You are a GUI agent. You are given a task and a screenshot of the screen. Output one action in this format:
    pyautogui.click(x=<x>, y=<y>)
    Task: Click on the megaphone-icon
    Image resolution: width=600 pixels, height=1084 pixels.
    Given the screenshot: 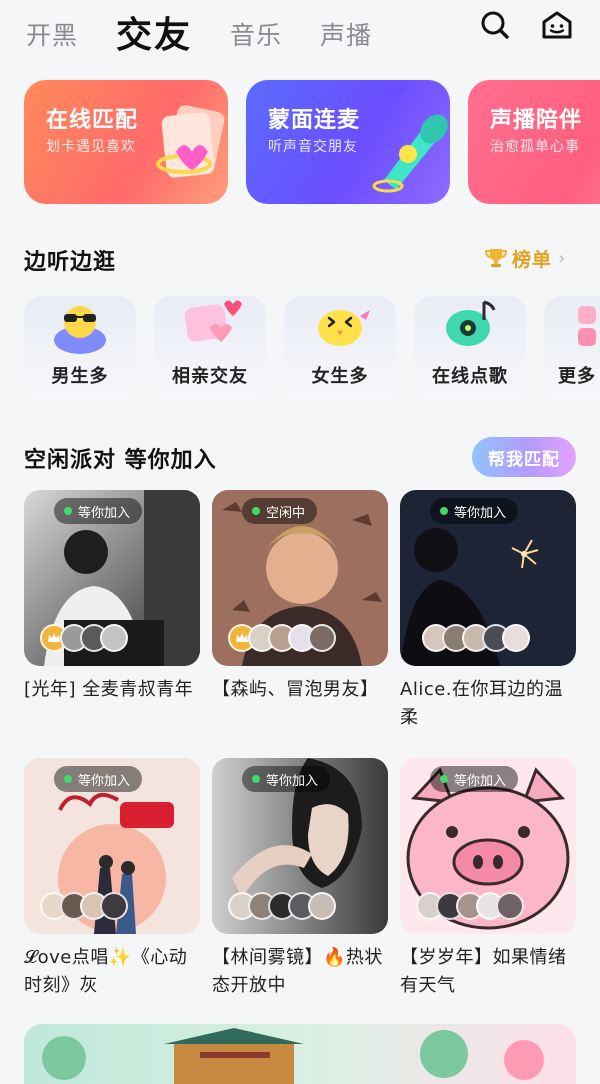 What is the action you would take?
    pyautogui.click(x=410, y=153)
    